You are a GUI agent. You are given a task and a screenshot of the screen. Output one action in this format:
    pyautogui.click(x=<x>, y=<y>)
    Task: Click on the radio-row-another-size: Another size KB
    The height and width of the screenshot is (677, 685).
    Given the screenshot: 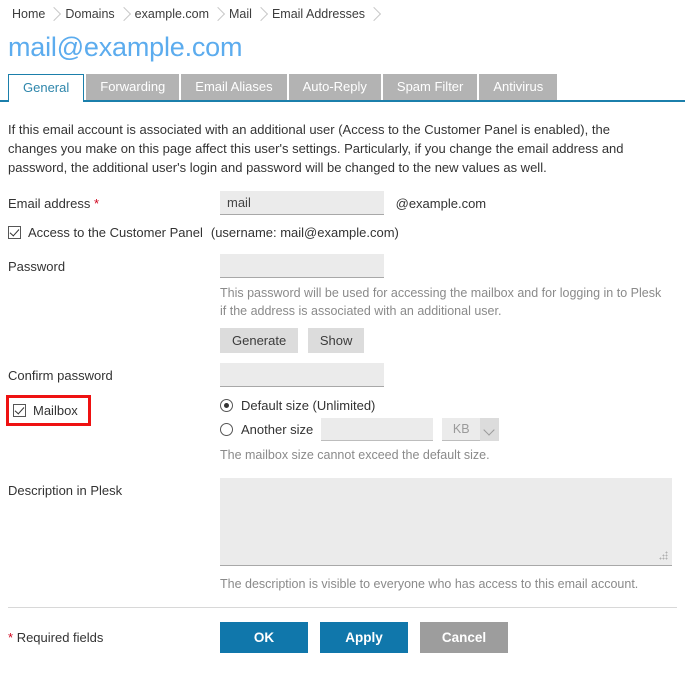 What is the action you would take?
    pyautogui.click(x=448, y=429)
    